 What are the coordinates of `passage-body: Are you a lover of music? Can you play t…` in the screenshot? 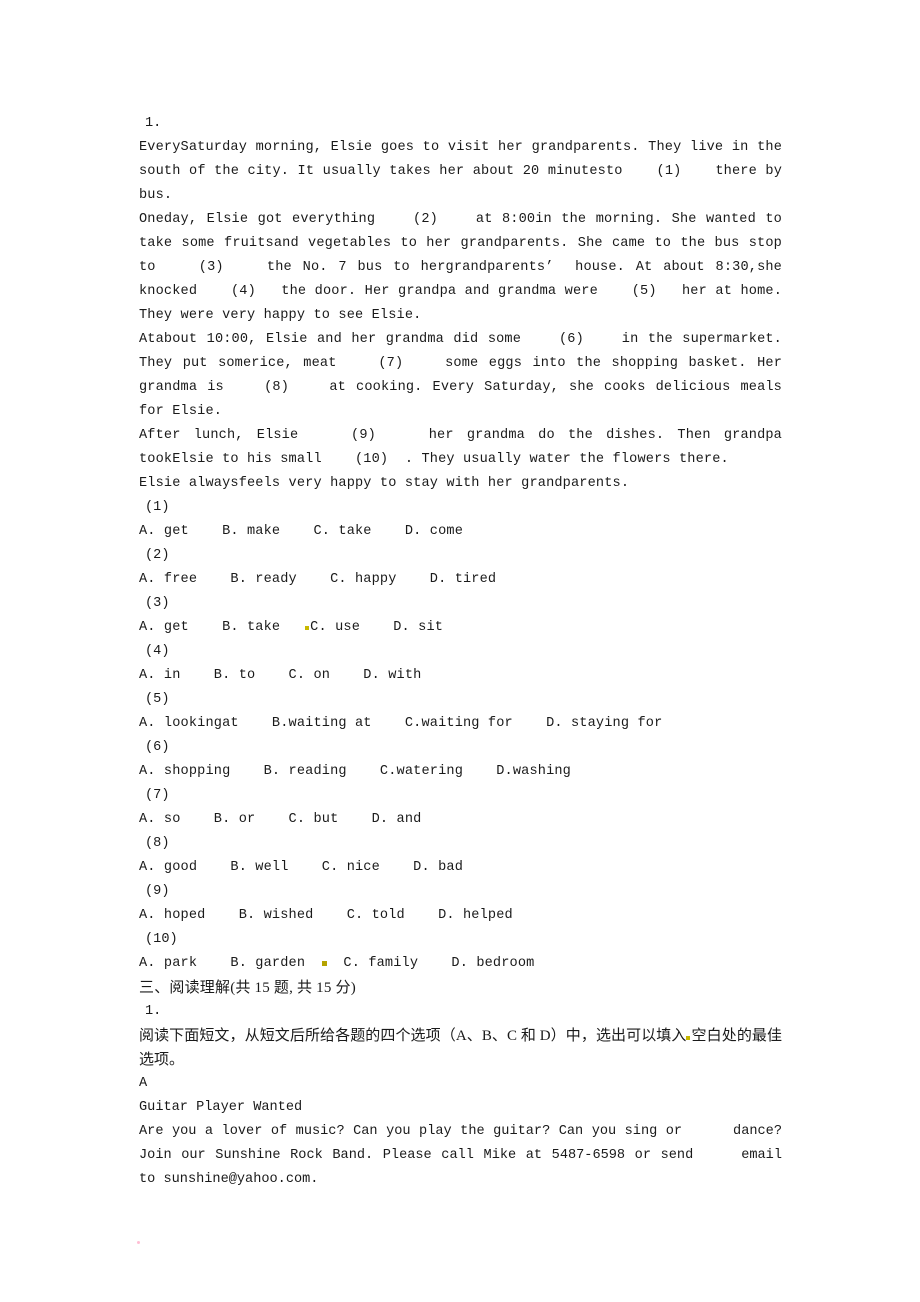 It's located at (465, 1155).